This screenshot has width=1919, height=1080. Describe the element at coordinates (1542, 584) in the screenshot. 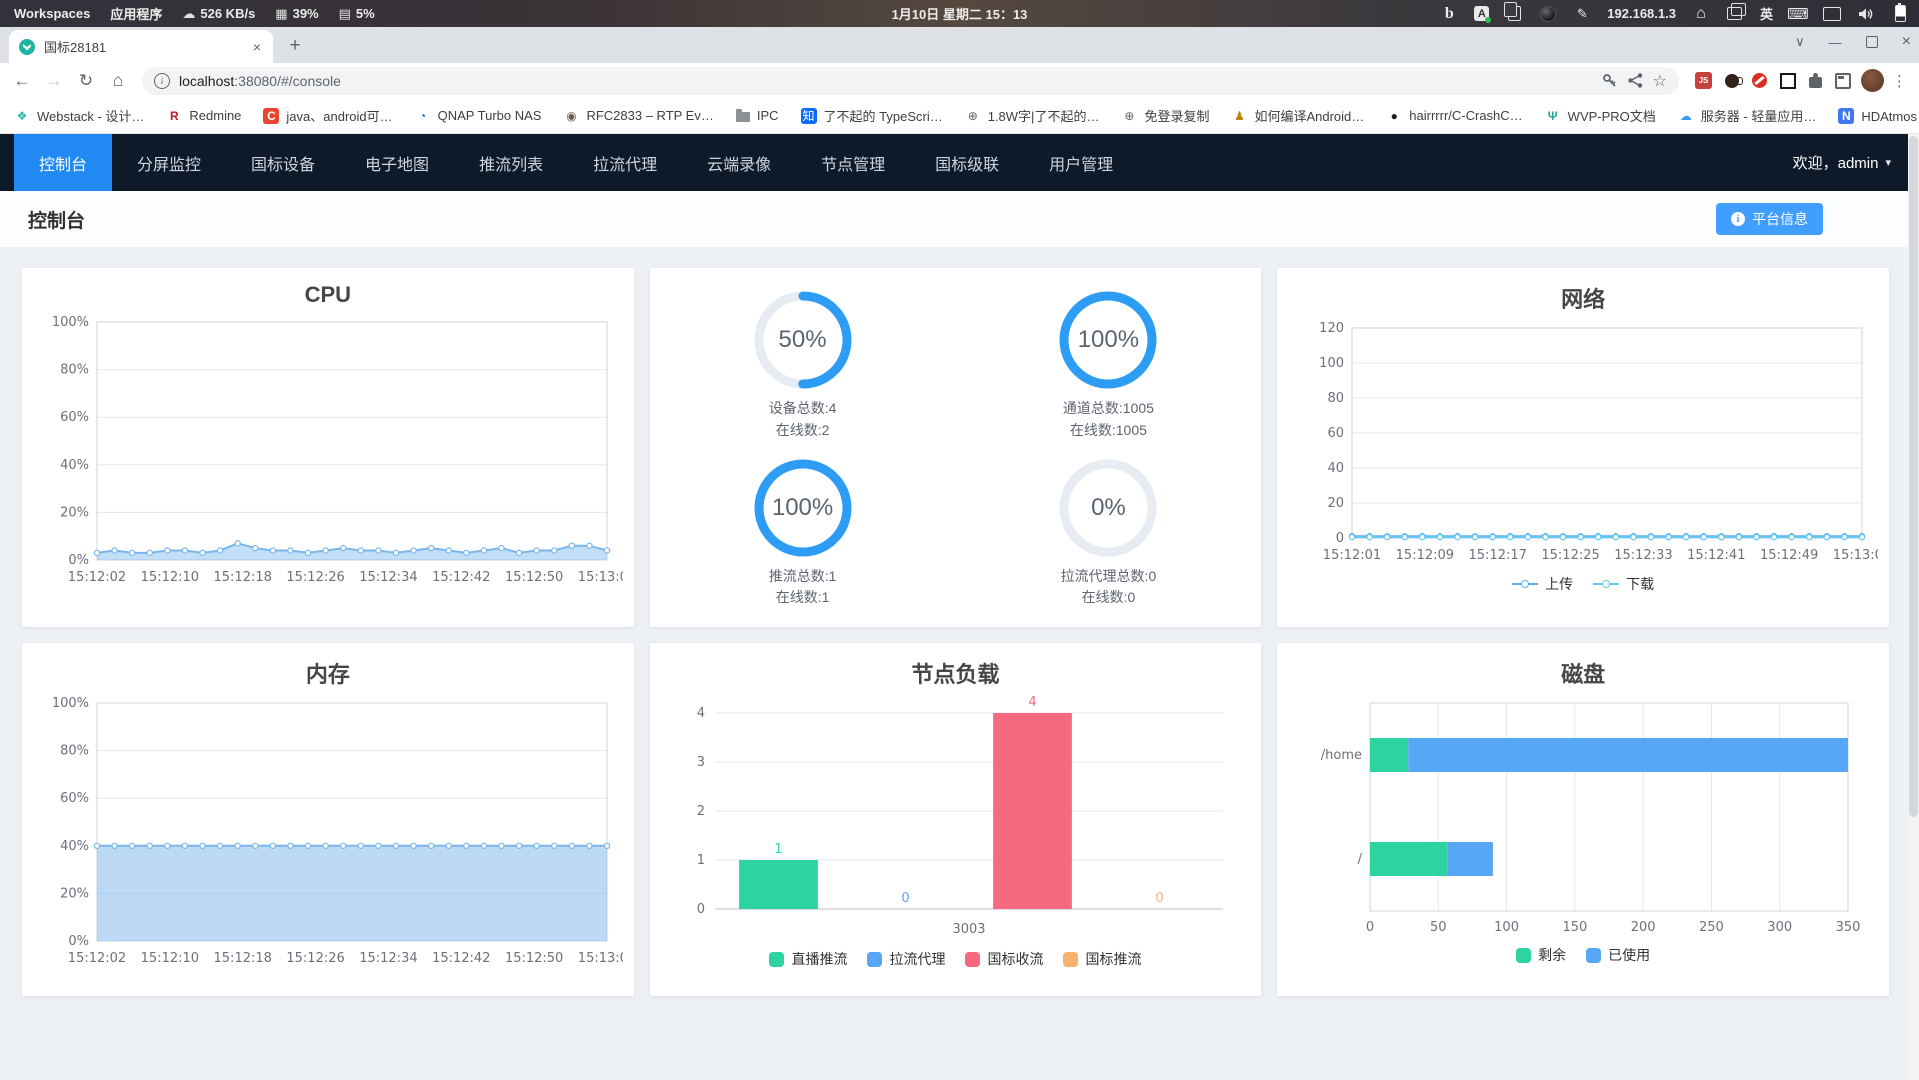

I see `legend-item: 上传` at that location.